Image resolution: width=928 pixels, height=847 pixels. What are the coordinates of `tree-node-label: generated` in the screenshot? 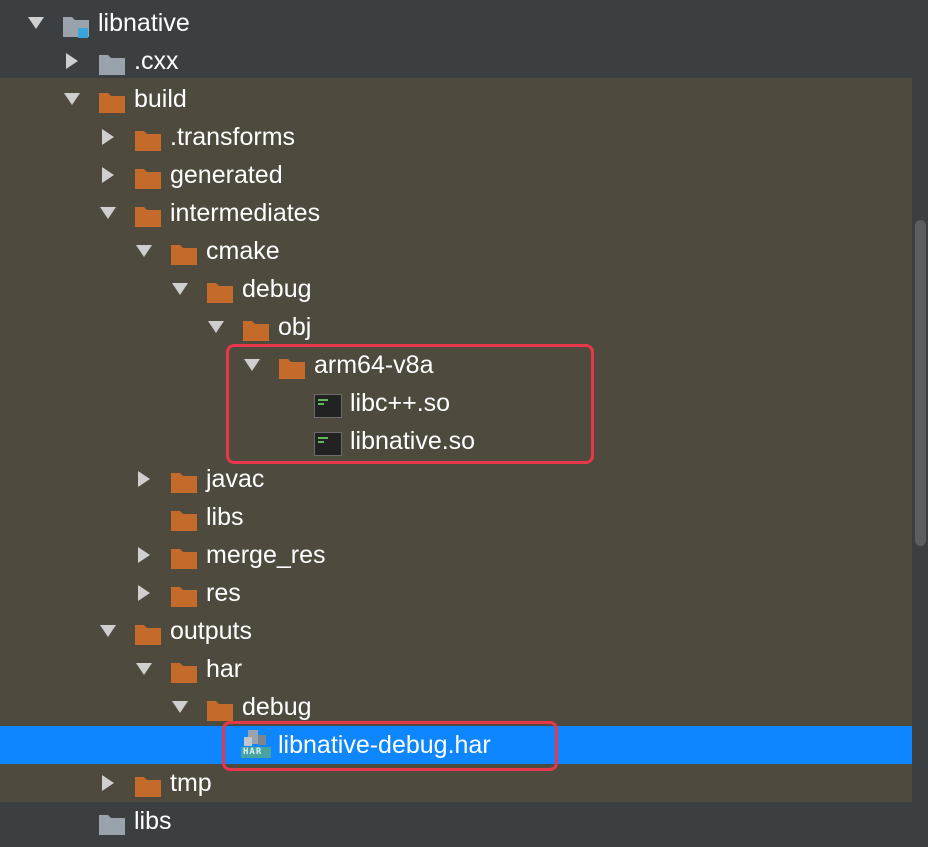 It's located at (226, 175).